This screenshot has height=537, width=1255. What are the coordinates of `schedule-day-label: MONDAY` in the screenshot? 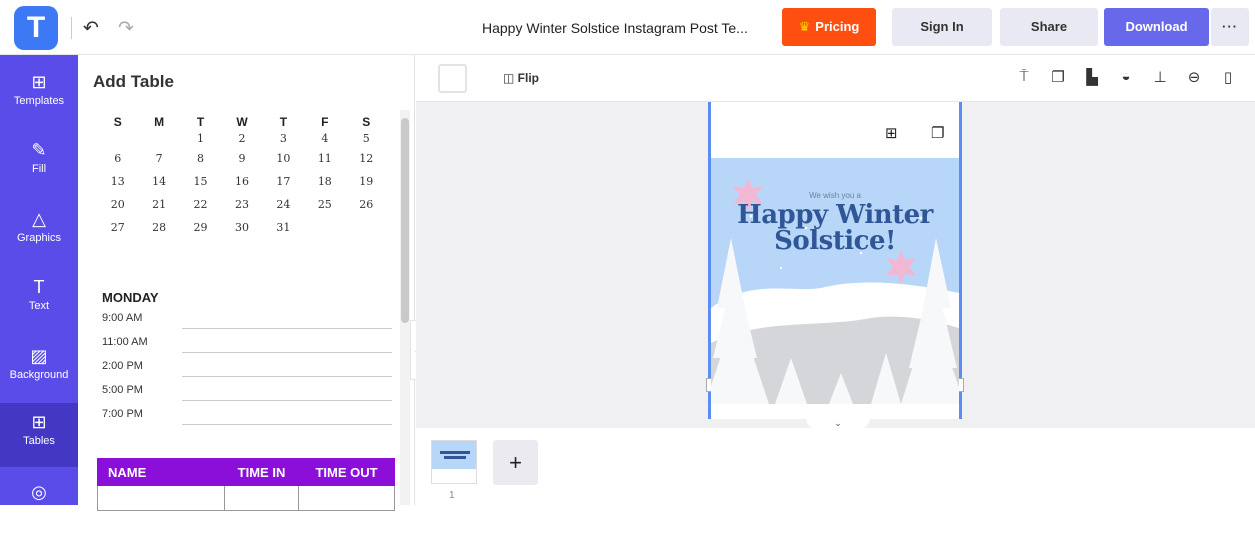 It's located at (130, 297).